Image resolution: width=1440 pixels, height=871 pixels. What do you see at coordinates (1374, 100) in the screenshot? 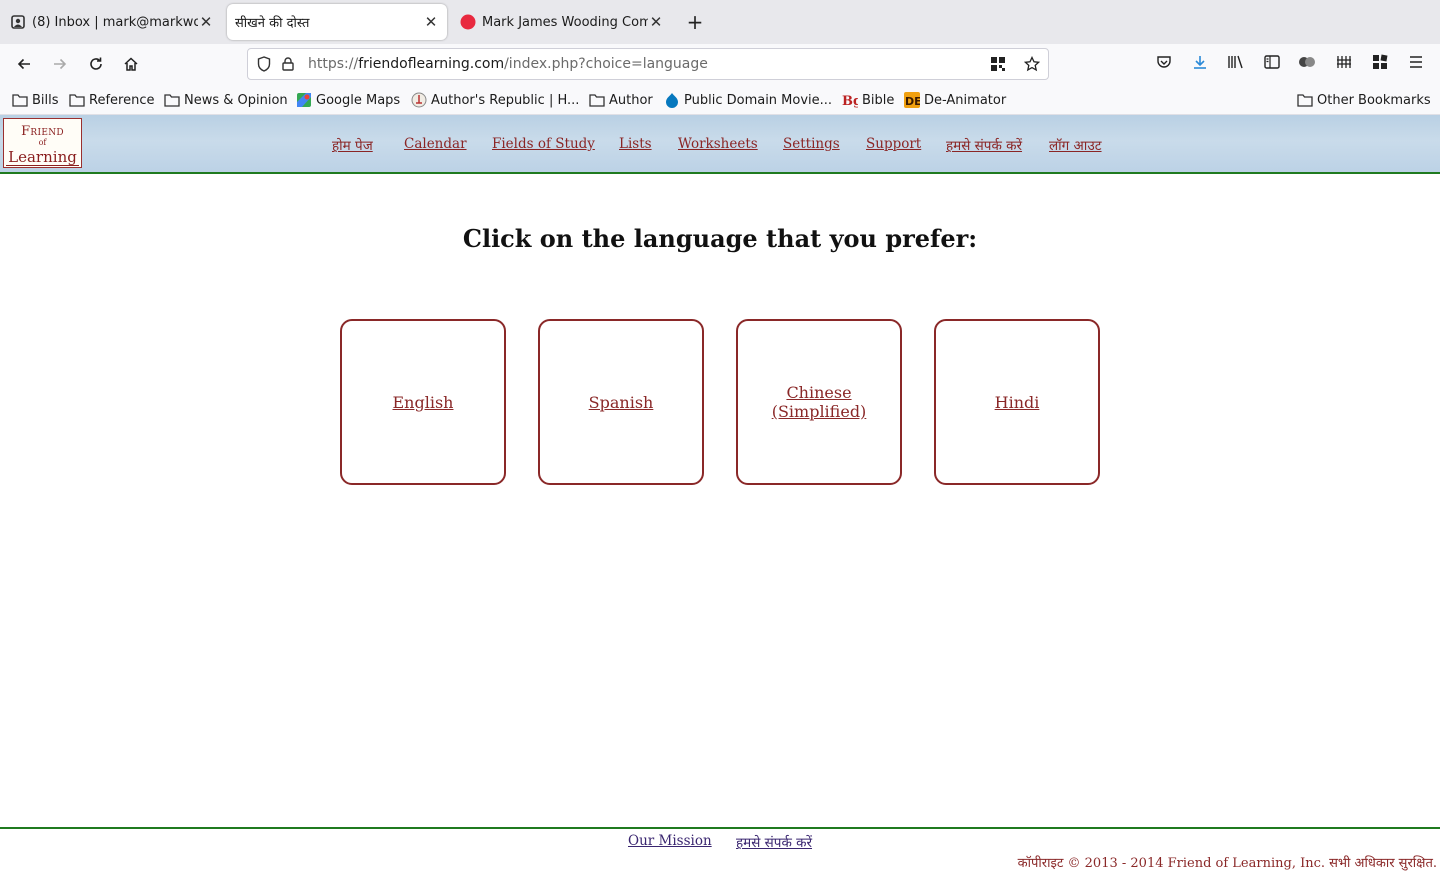
I see `bookmark-label: Other Bookmarks` at bounding box center [1374, 100].